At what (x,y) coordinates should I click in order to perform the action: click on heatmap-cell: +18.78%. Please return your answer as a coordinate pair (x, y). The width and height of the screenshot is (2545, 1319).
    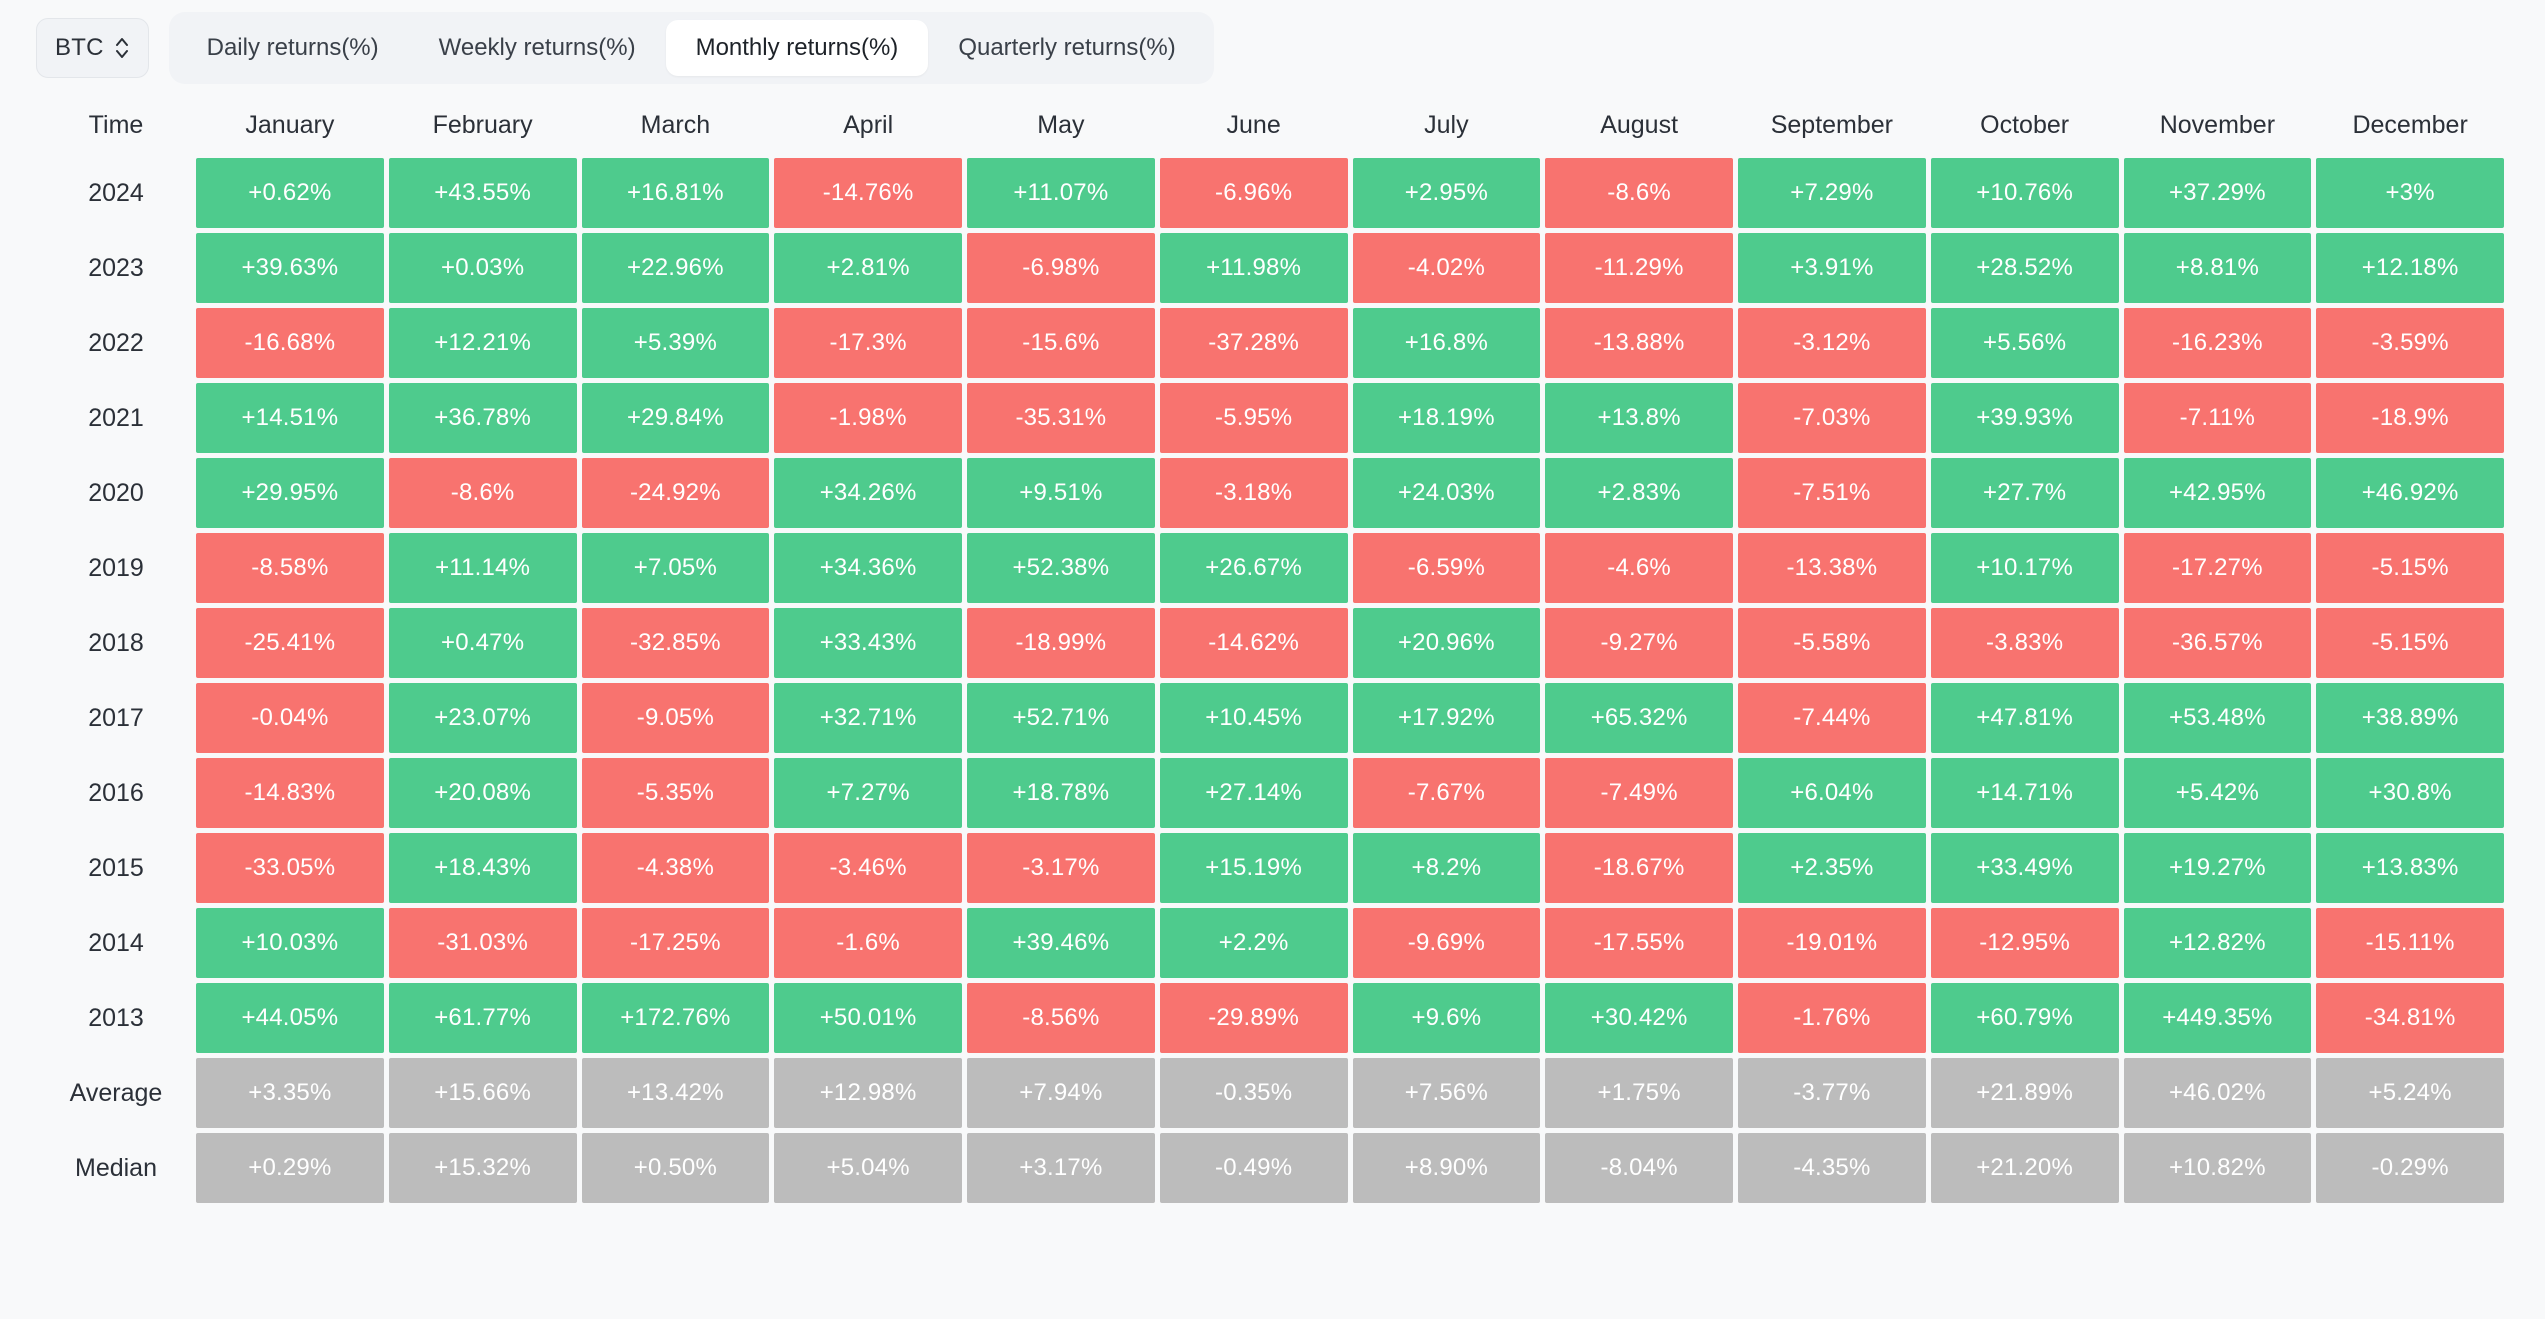
    Looking at the image, I should click on (1061, 793).